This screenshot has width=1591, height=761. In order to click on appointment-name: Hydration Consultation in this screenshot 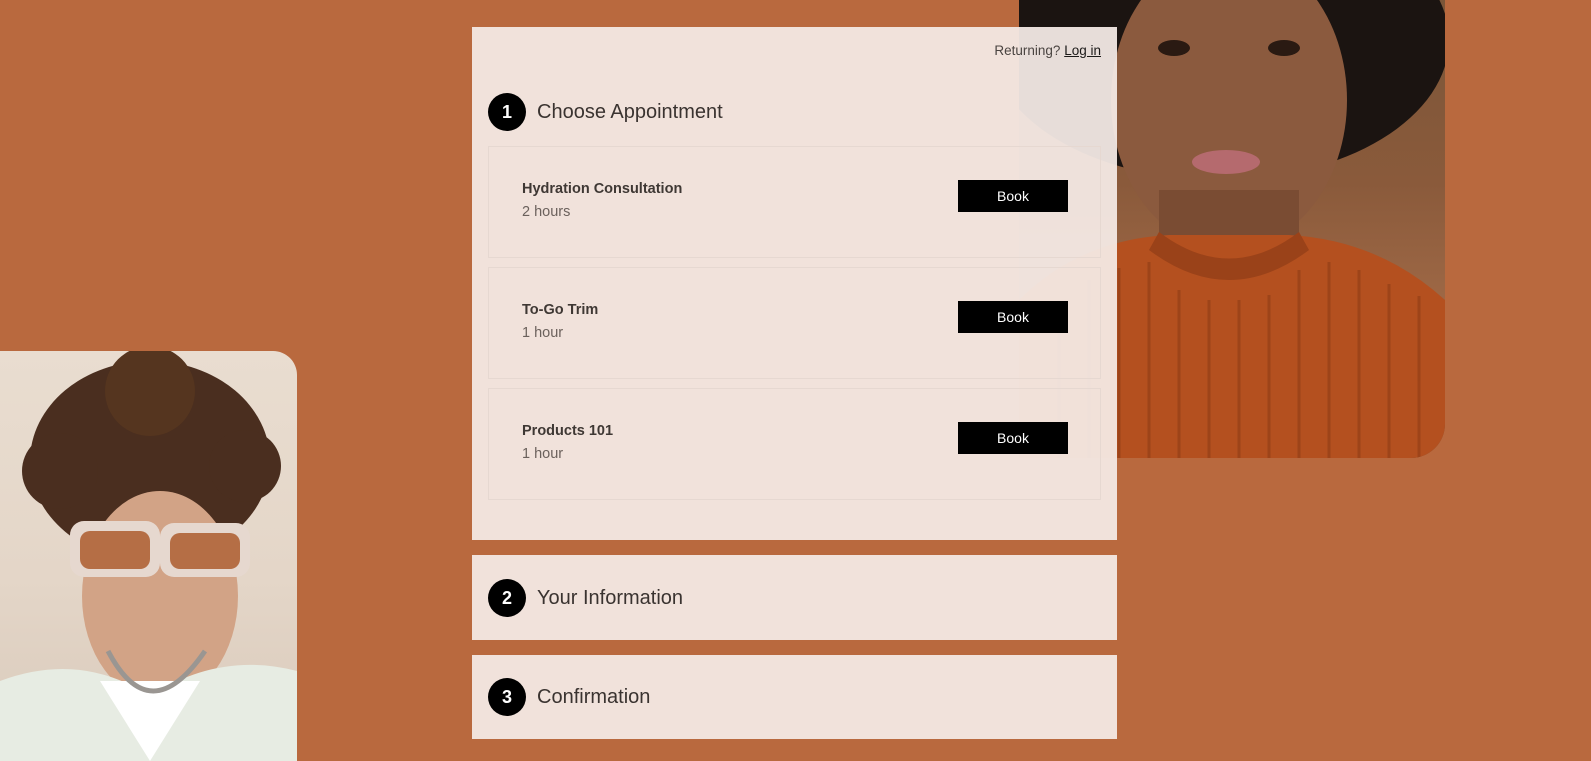, I will do `click(602, 189)`.